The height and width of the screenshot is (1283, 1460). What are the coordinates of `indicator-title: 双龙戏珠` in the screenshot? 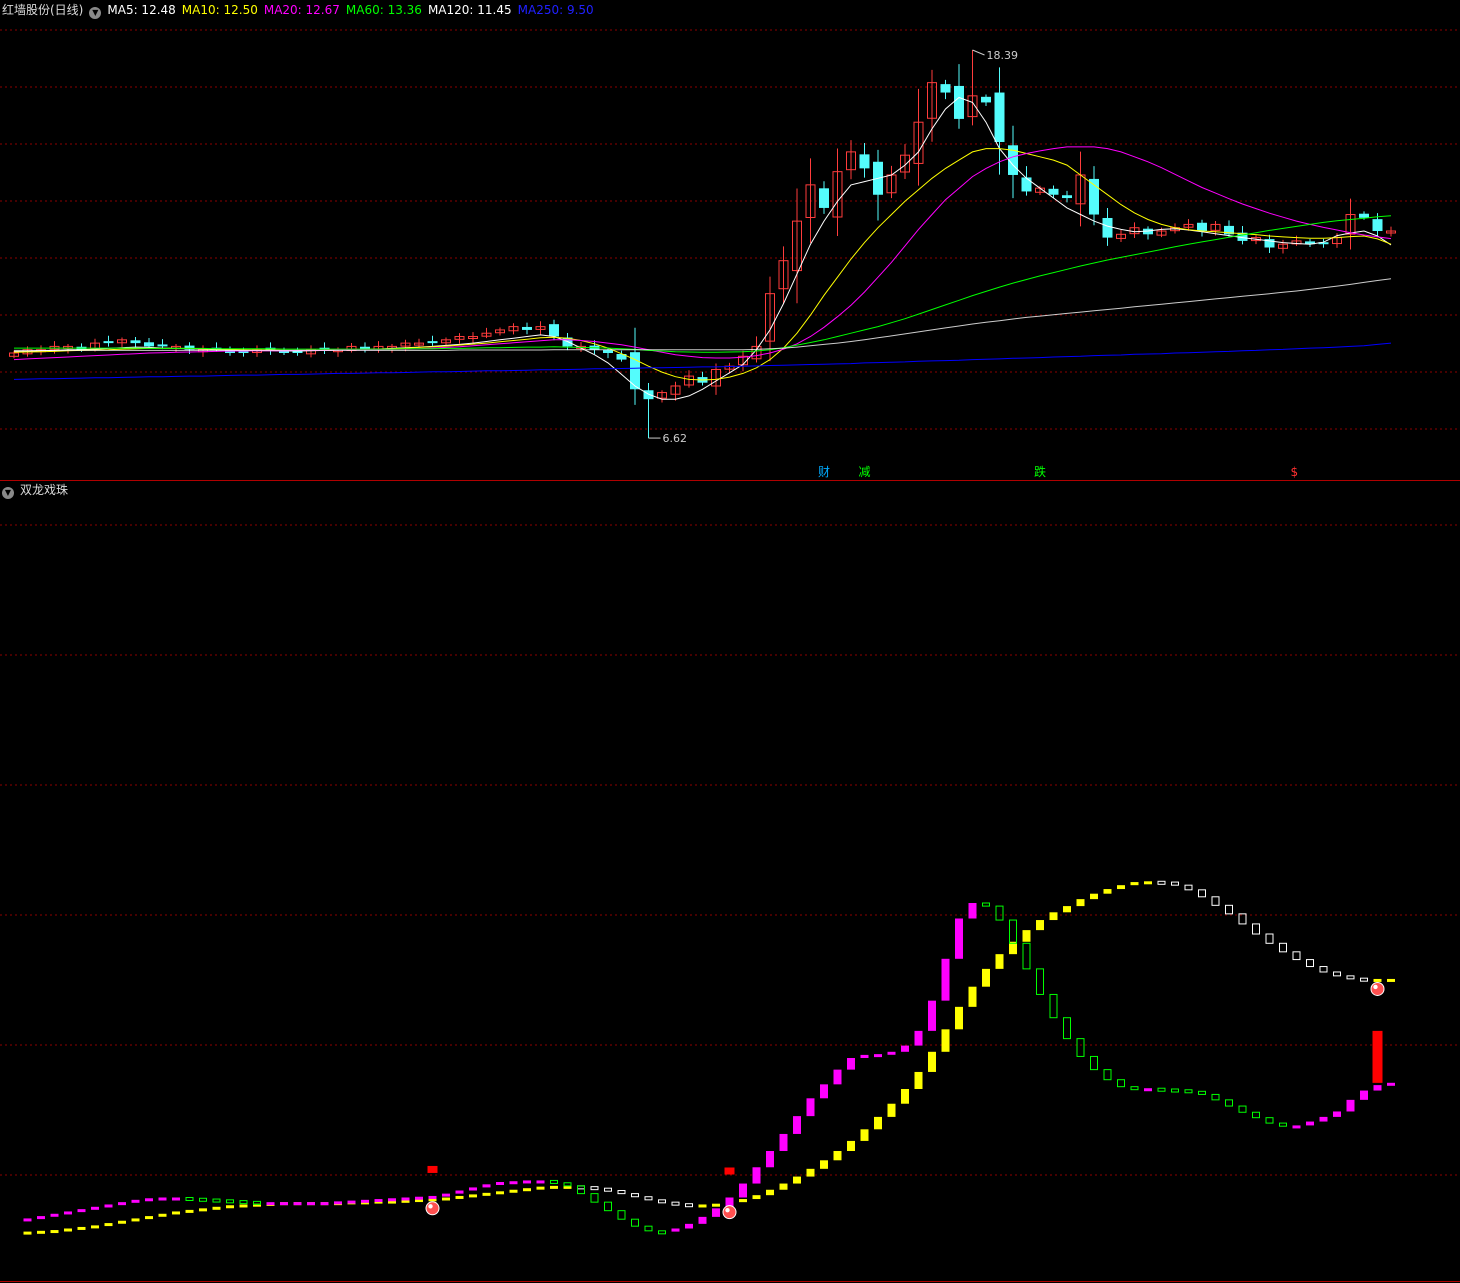 It's located at (44, 490).